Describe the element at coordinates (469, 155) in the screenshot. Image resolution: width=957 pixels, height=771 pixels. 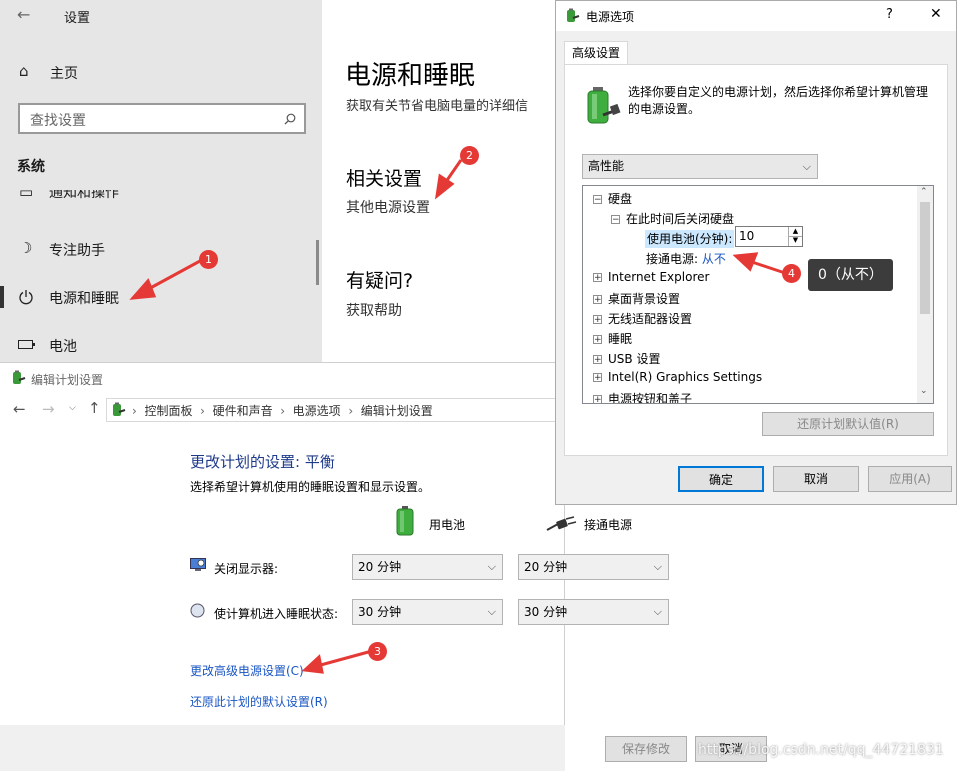
I see `step-badge: 2` at that location.